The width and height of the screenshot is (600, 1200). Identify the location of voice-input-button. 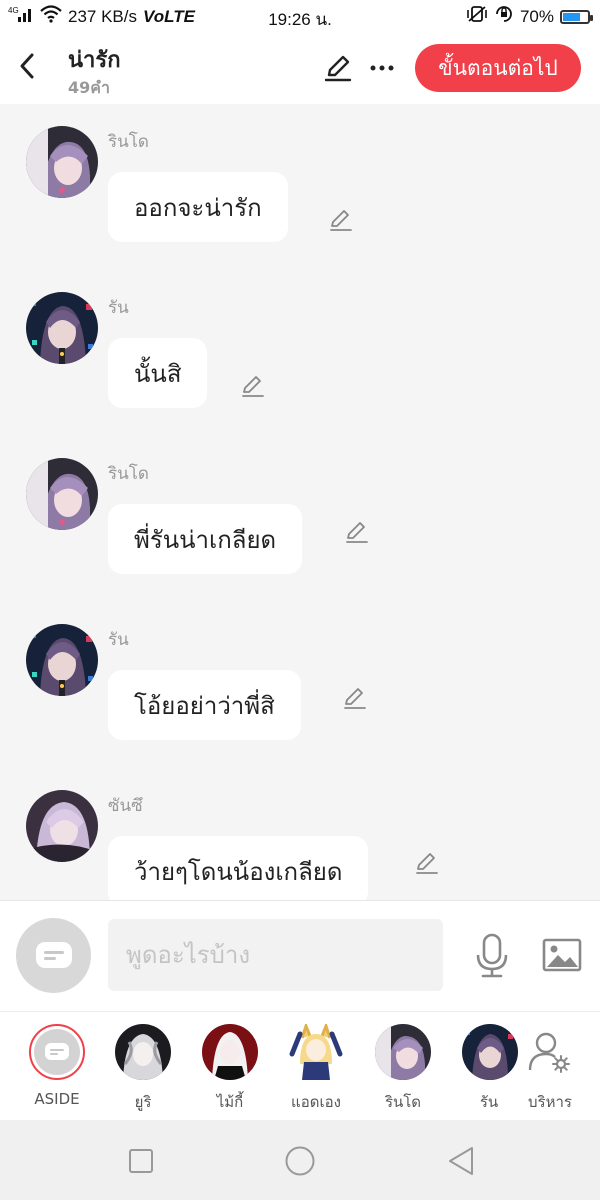
(492, 956).